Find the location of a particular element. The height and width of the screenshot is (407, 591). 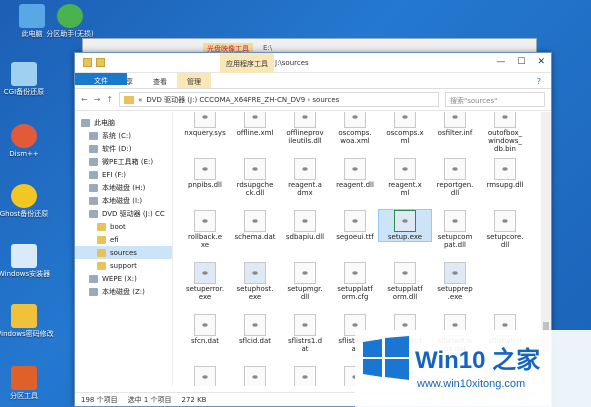

file-item: sfcn.dat is located at coordinates (205, 329).